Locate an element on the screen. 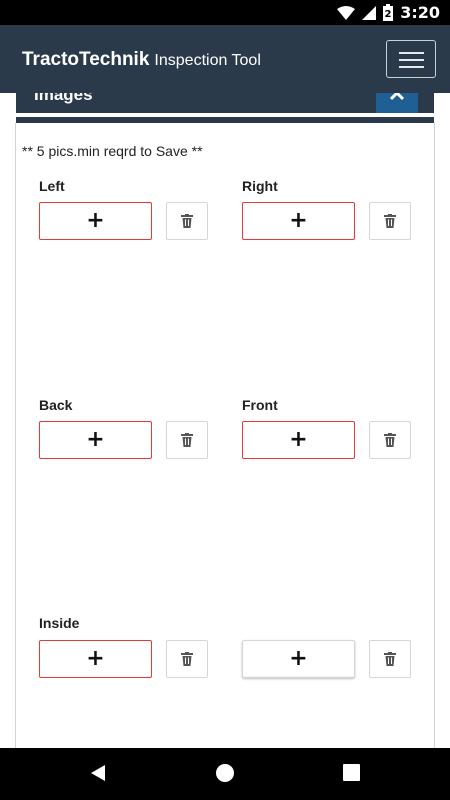 This screenshot has height=800, width=450. add-photo-right-button: + is located at coordinates (298, 221).